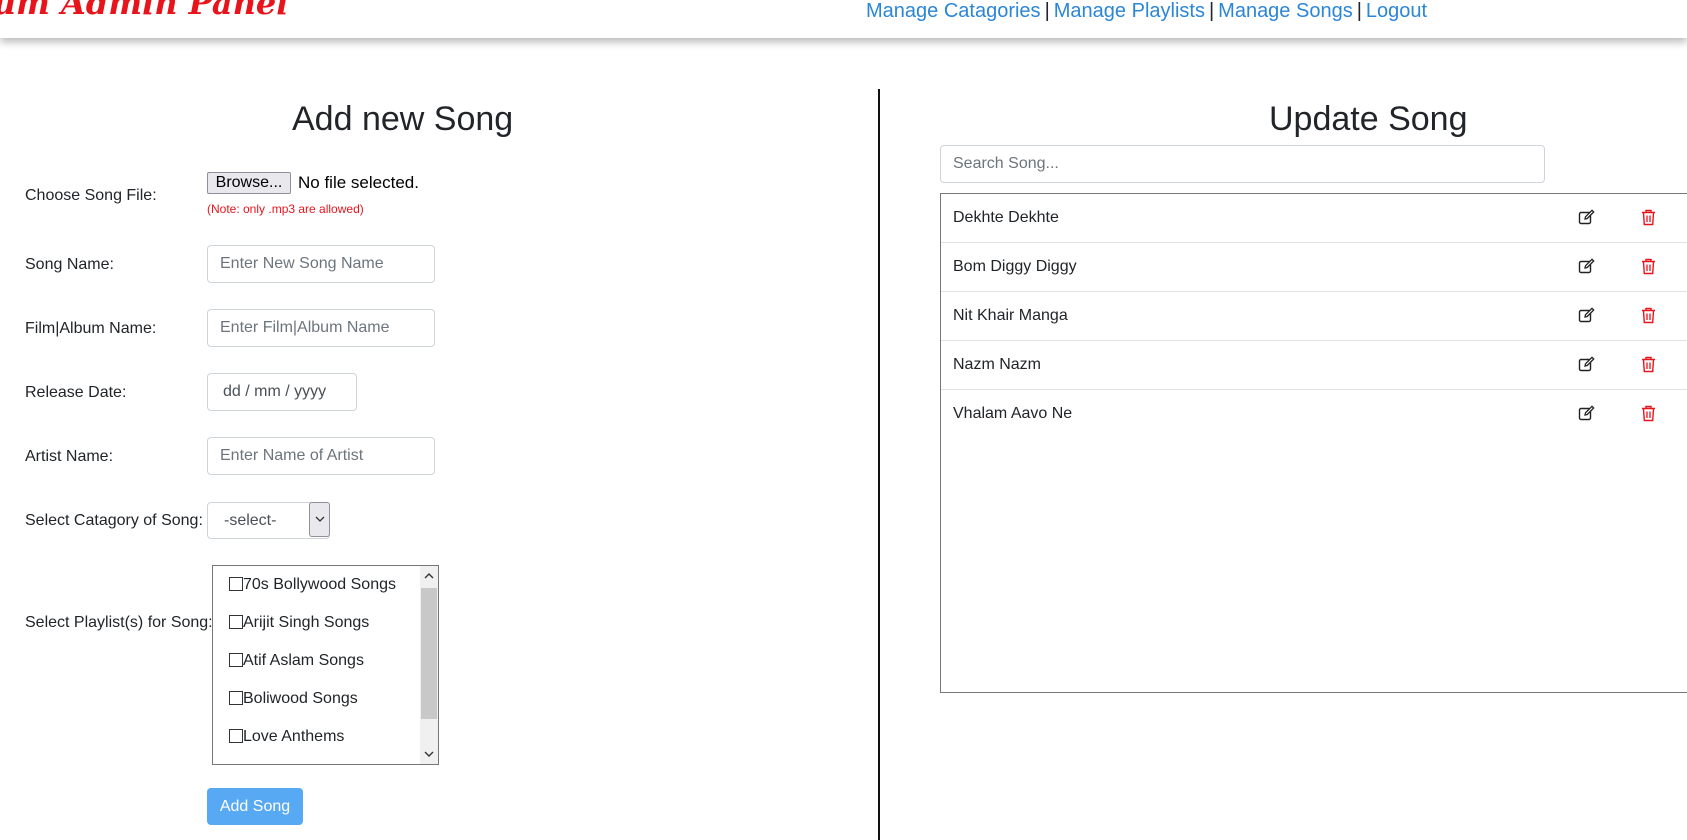 The image size is (1687, 840). What do you see at coordinates (76, 392) in the screenshot?
I see `release-date-label: Release Date:` at bounding box center [76, 392].